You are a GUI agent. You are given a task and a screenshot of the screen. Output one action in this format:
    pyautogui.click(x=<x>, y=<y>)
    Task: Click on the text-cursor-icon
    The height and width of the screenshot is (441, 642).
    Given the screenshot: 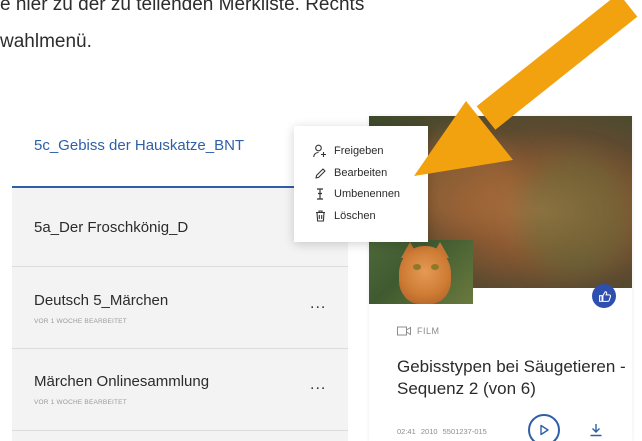 What is the action you would take?
    pyautogui.click(x=320, y=194)
    